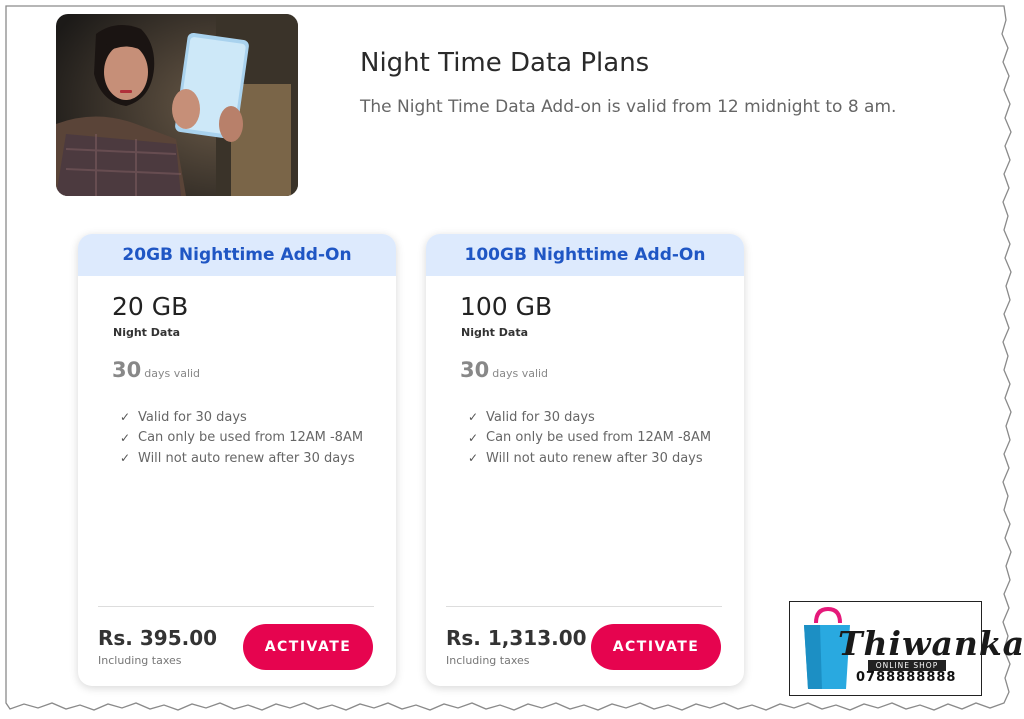 The height and width of the screenshot is (719, 1024). I want to click on hero-photo-woman-with-tablet, so click(177, 105).